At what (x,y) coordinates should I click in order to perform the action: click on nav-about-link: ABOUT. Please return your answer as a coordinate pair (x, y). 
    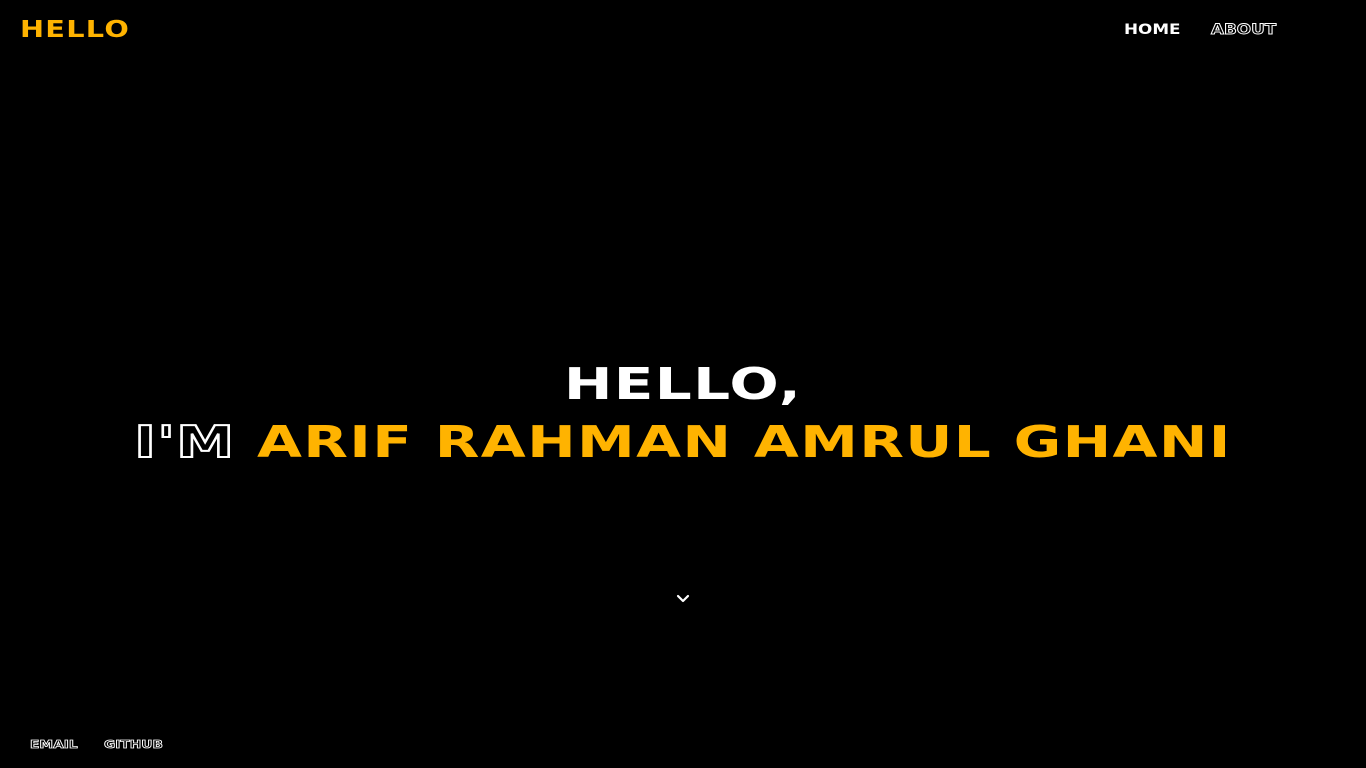
    Looking at the image, I should click on (1244, 30).